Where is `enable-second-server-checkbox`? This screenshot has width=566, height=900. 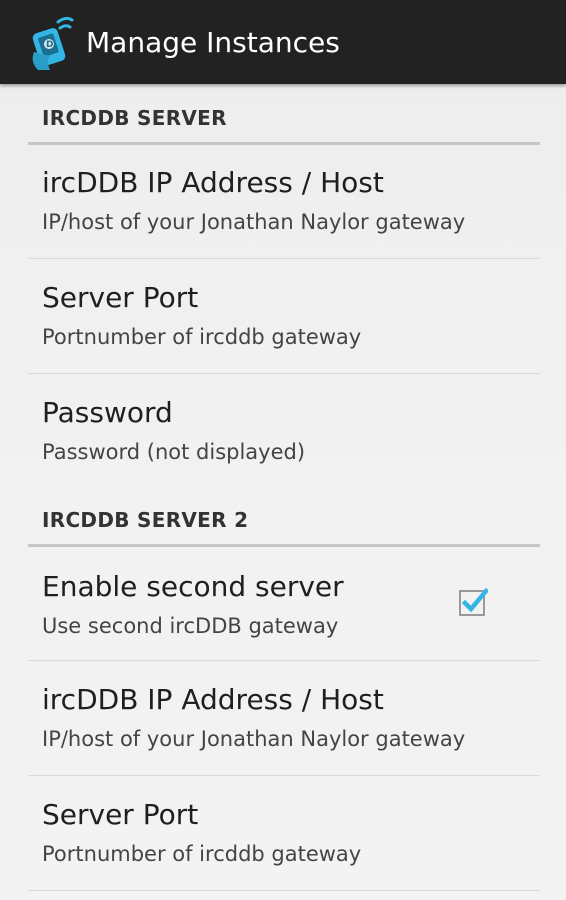
enable-second-server-checkbox is located at coordinates (473, 602).